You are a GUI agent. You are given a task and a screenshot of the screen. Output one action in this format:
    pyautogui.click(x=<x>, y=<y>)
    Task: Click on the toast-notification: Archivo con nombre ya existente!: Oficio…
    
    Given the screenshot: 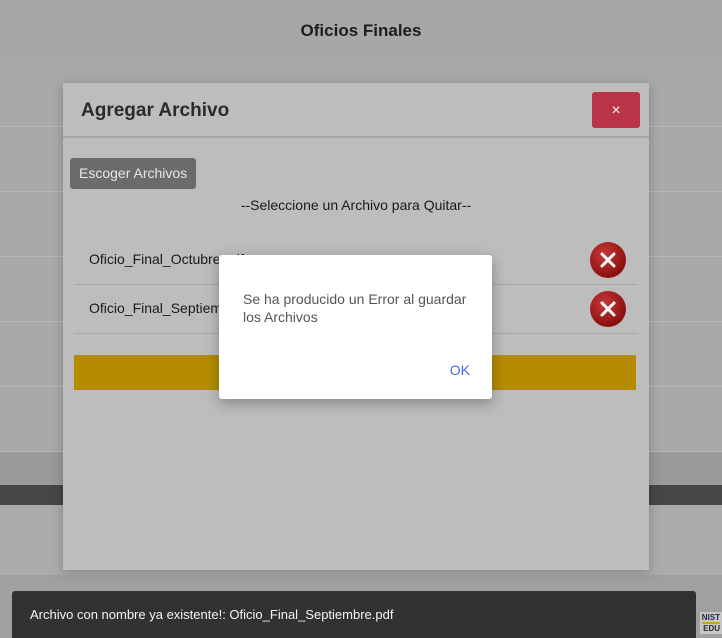 What is the action you would take?
    pyautogui.click(x=354, y=614)
    